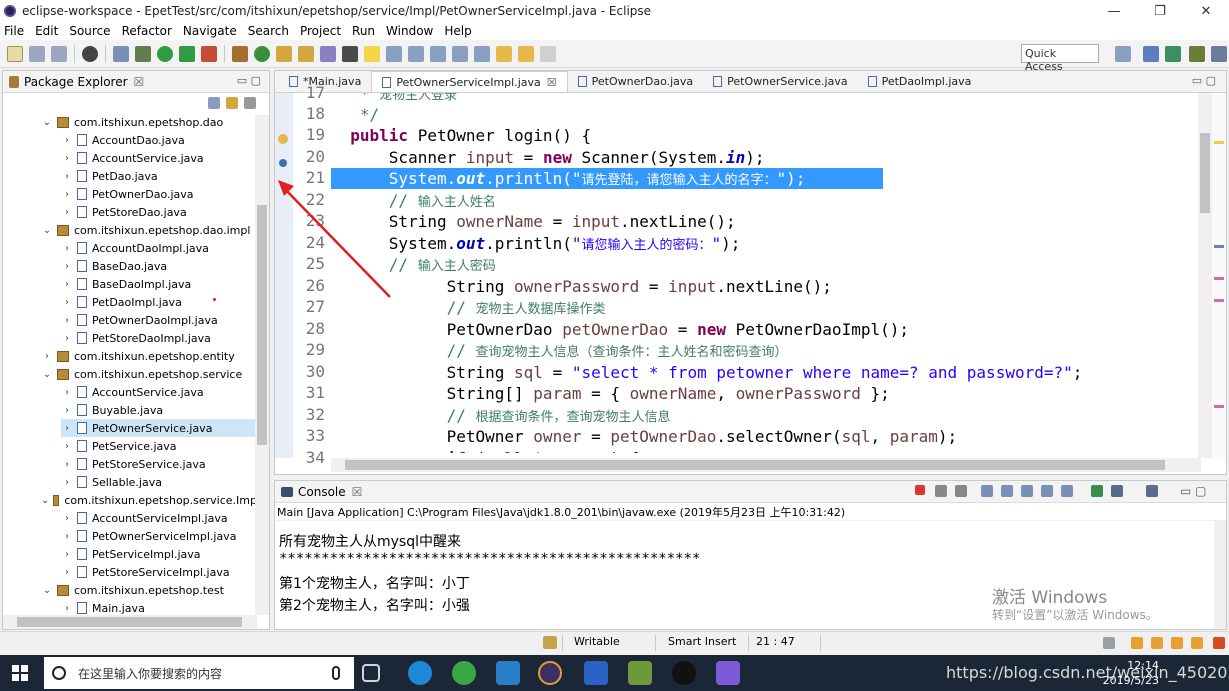 This screenshot has height=691, width=1229. What do you see at coordinates (1131, 673) in the screenshot?
I see `taskbar-clock: 12:14 2019/5/23` at bounding box center [1131, 673].